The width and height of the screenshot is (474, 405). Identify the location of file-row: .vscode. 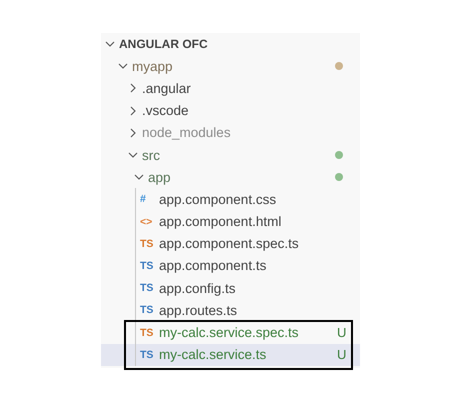
(230, 111).